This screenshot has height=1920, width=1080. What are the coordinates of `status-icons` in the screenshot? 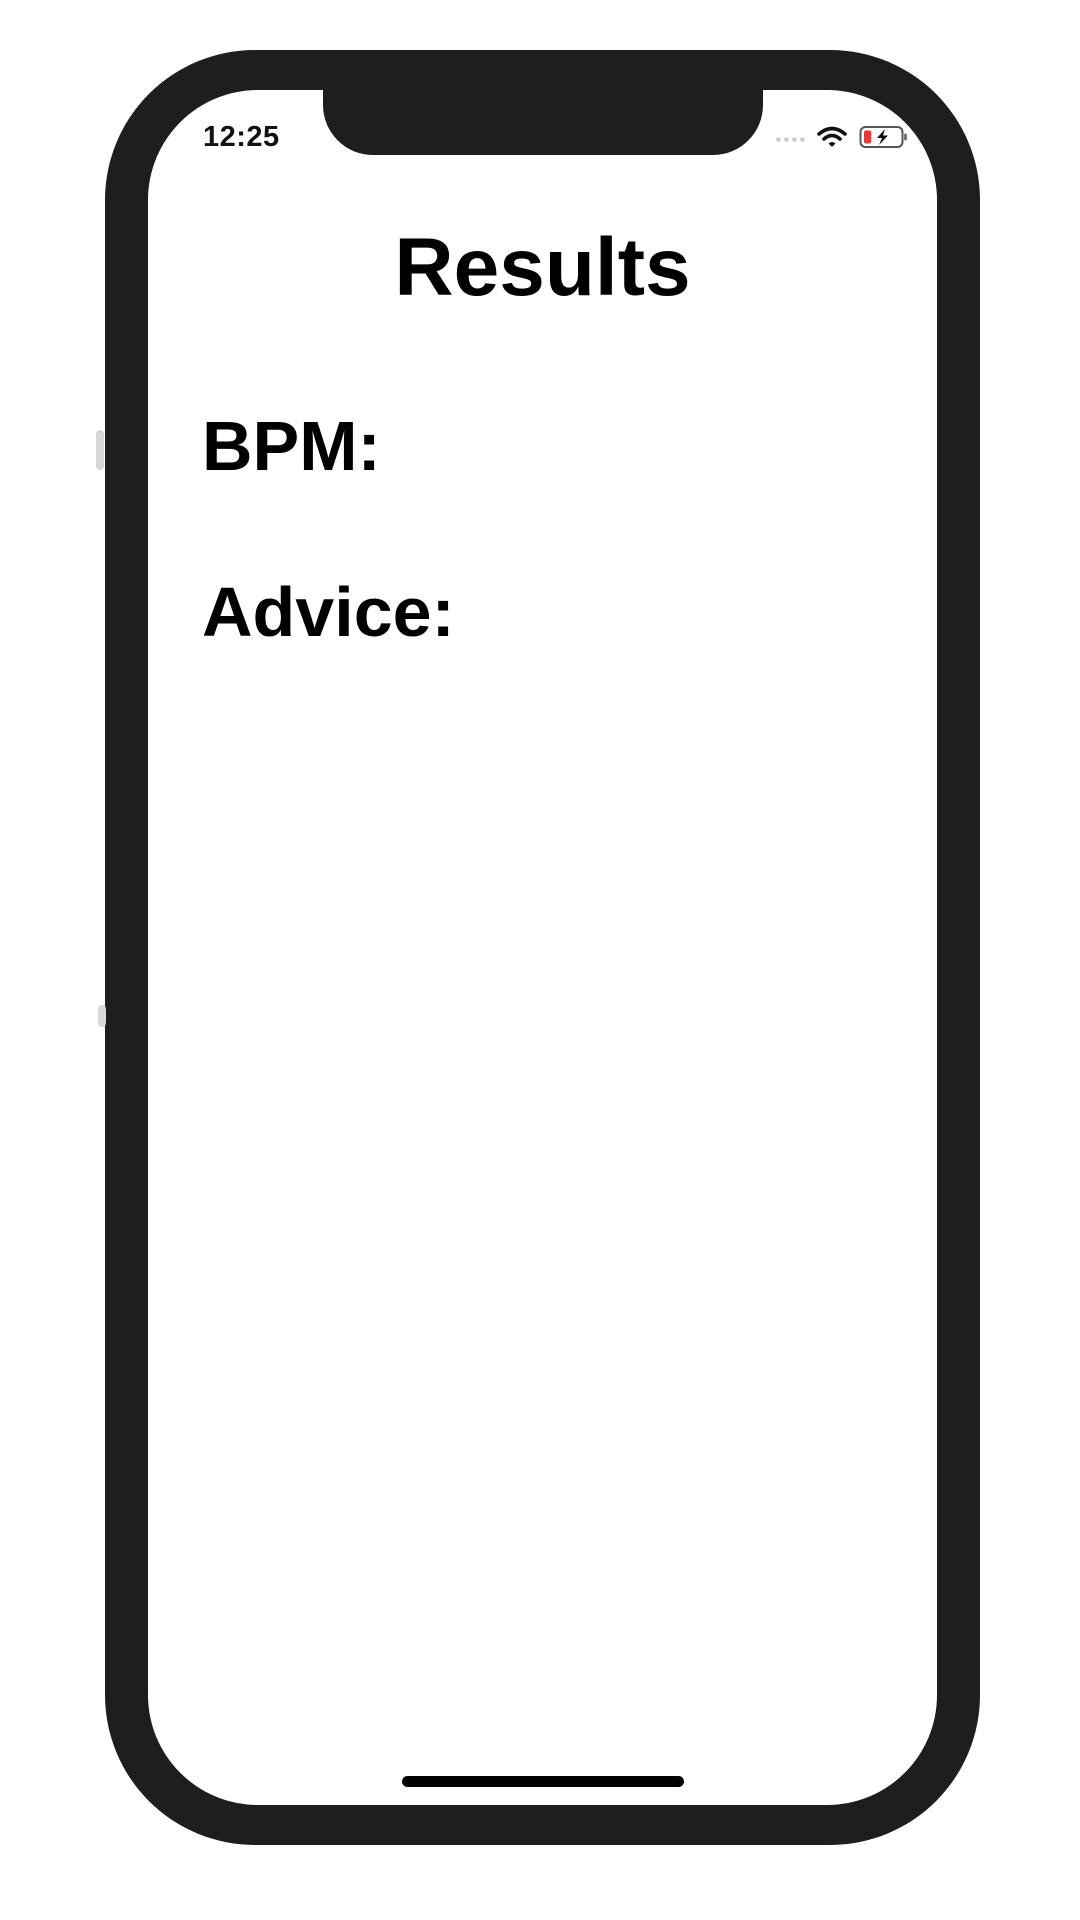 It's located at (842, 137).